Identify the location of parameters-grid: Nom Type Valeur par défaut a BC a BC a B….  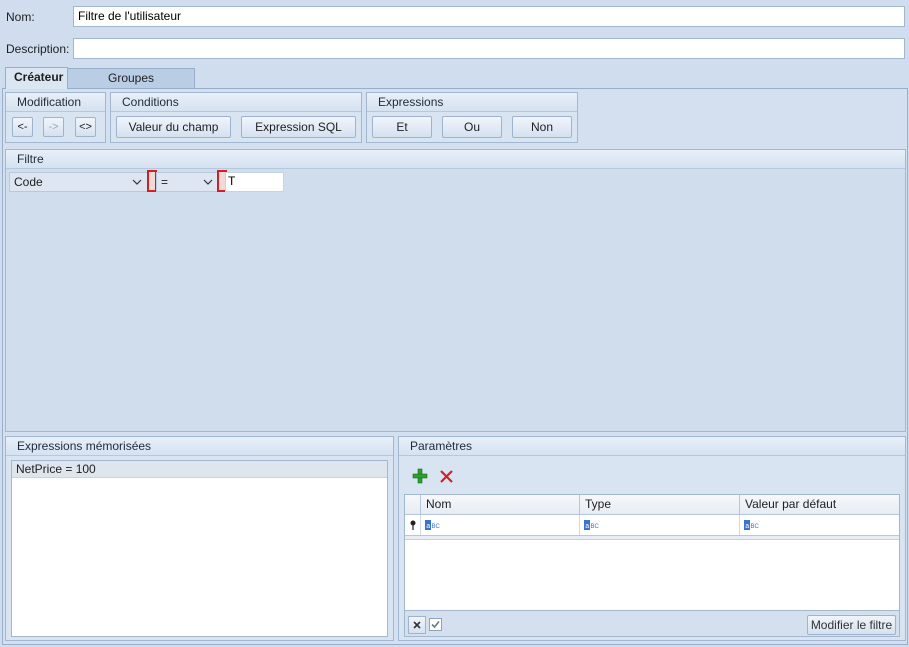
(652, 552).